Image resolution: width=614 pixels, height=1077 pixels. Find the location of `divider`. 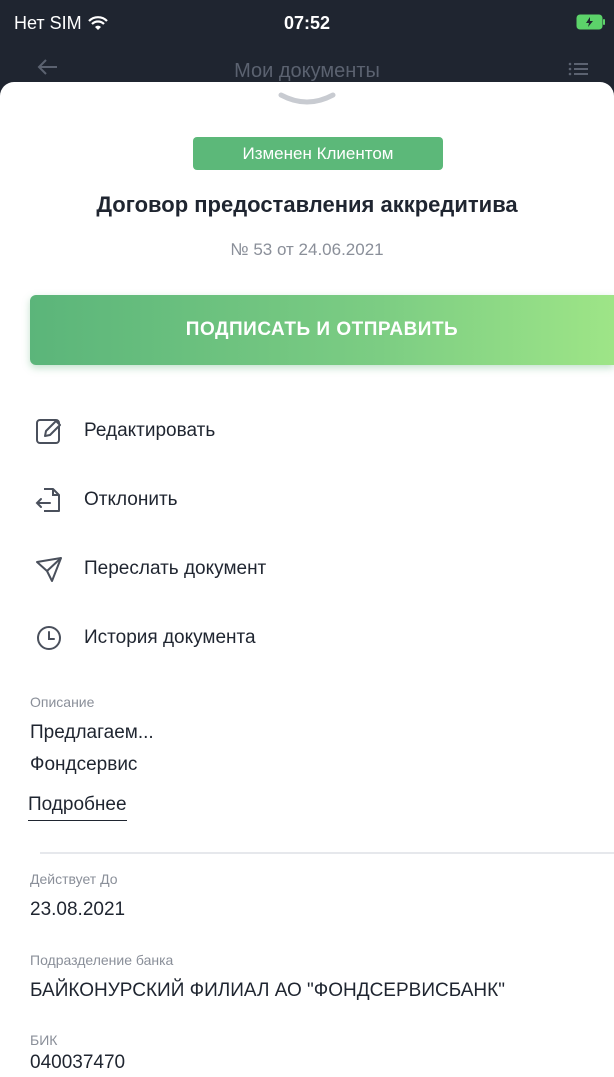

divider is located at coordinates (327, 853).